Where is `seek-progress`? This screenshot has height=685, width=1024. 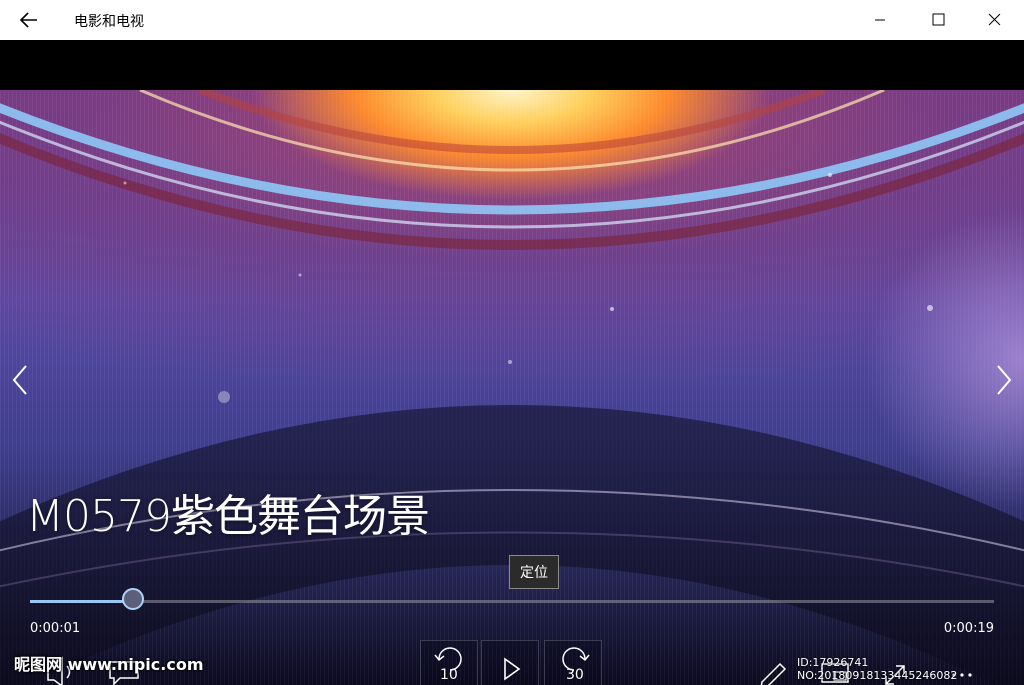 seek-progress is located at coordinates (81, 601).